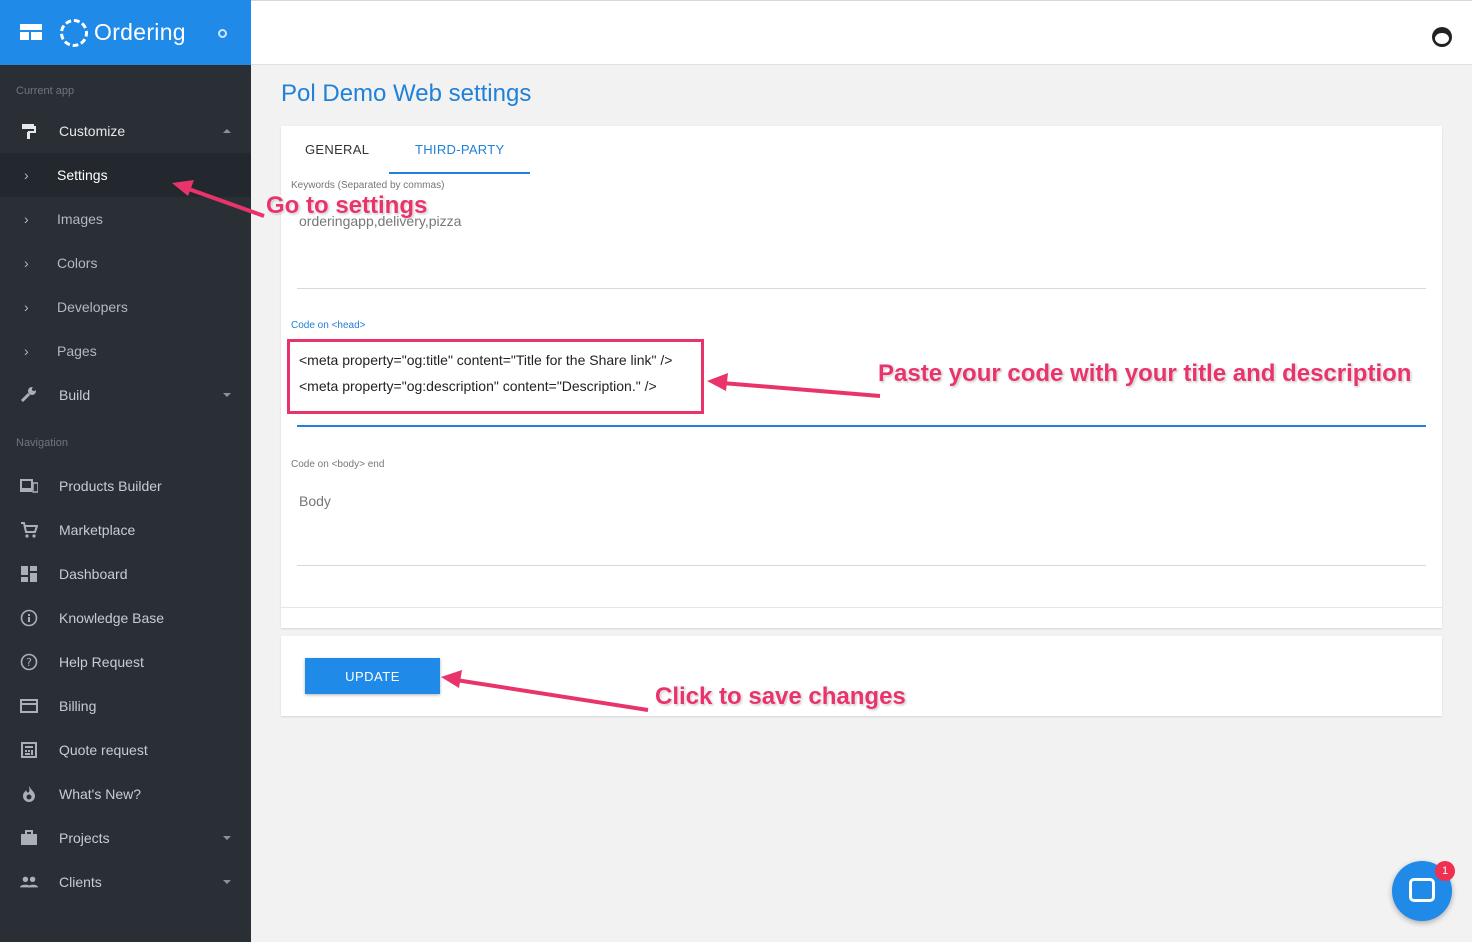  Describe the element at coordinates (29, 838) in the screenshot. I see `briefcase-icon` at that location.